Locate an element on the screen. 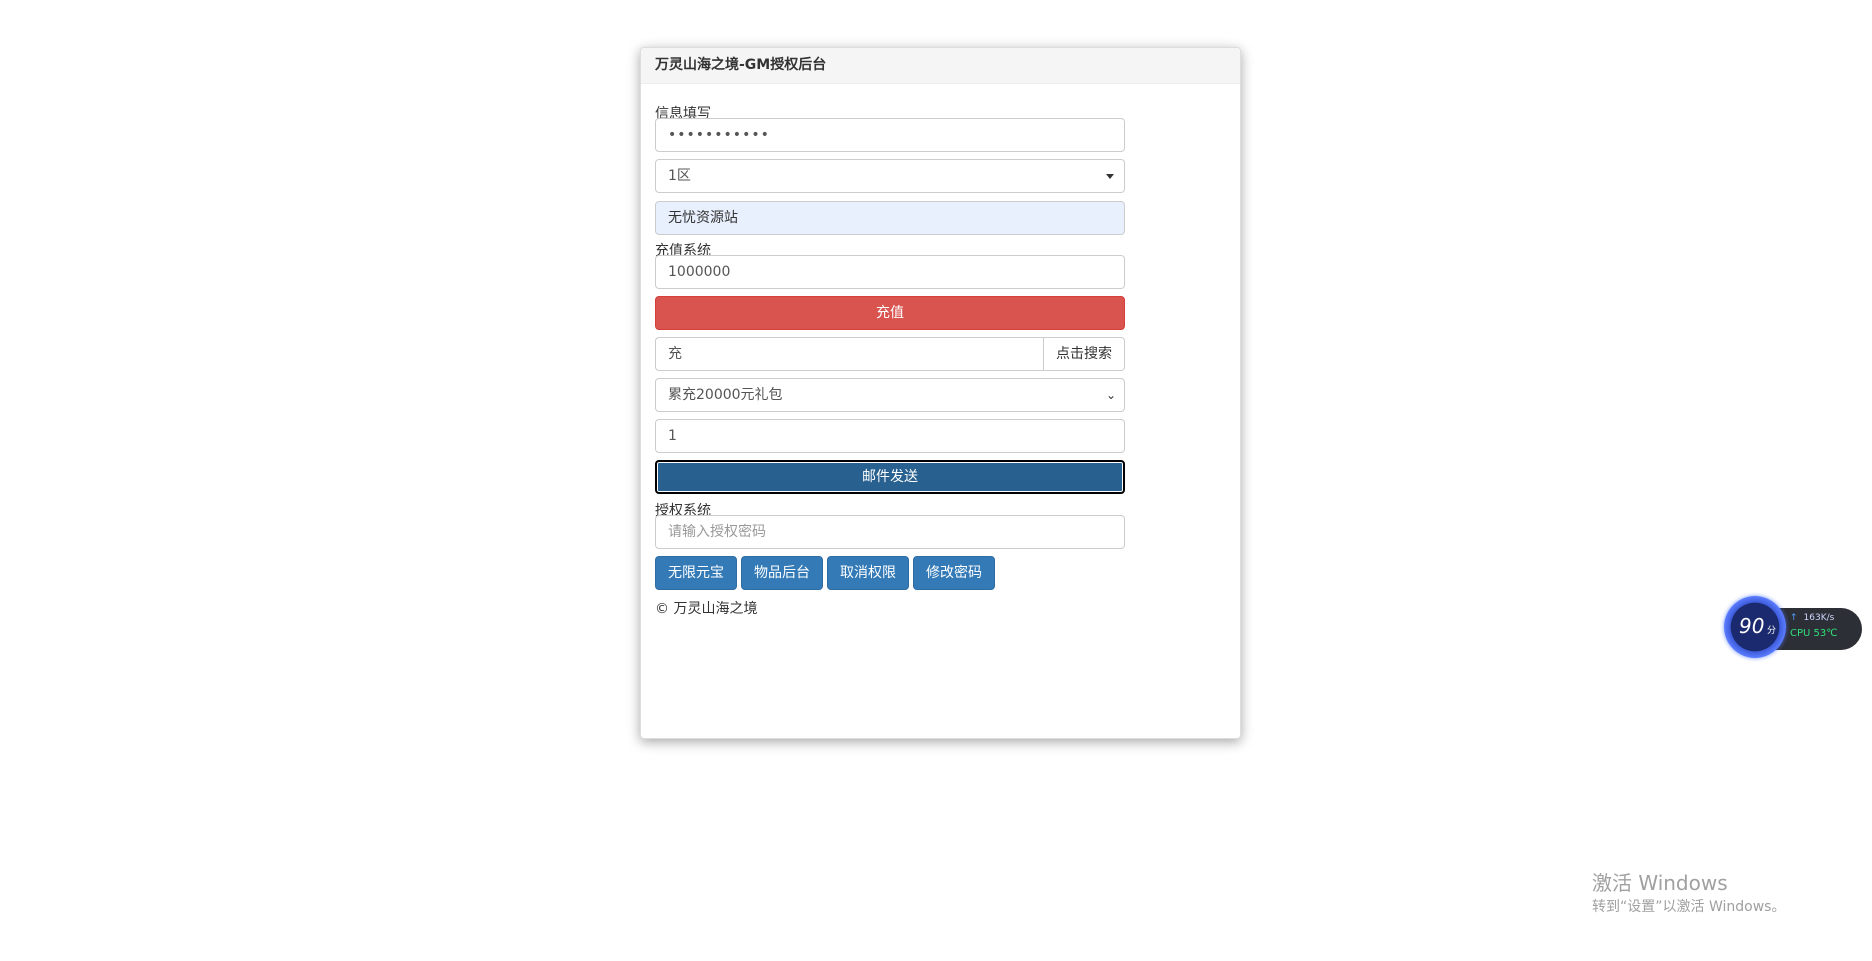 This screenshot has height=961, width=1872. widget-cpu-temp: CPU 53℃ is located at coordinates (1814, 633).